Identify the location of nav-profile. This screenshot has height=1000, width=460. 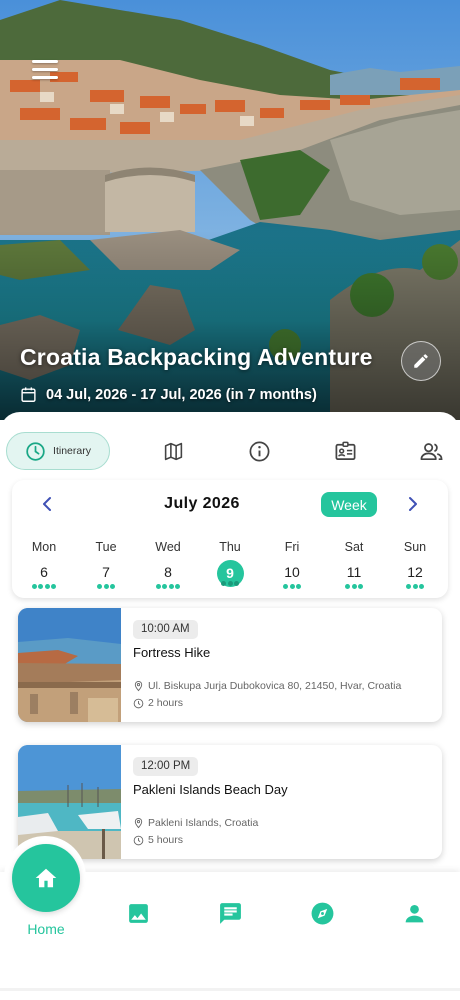
(414, 913).